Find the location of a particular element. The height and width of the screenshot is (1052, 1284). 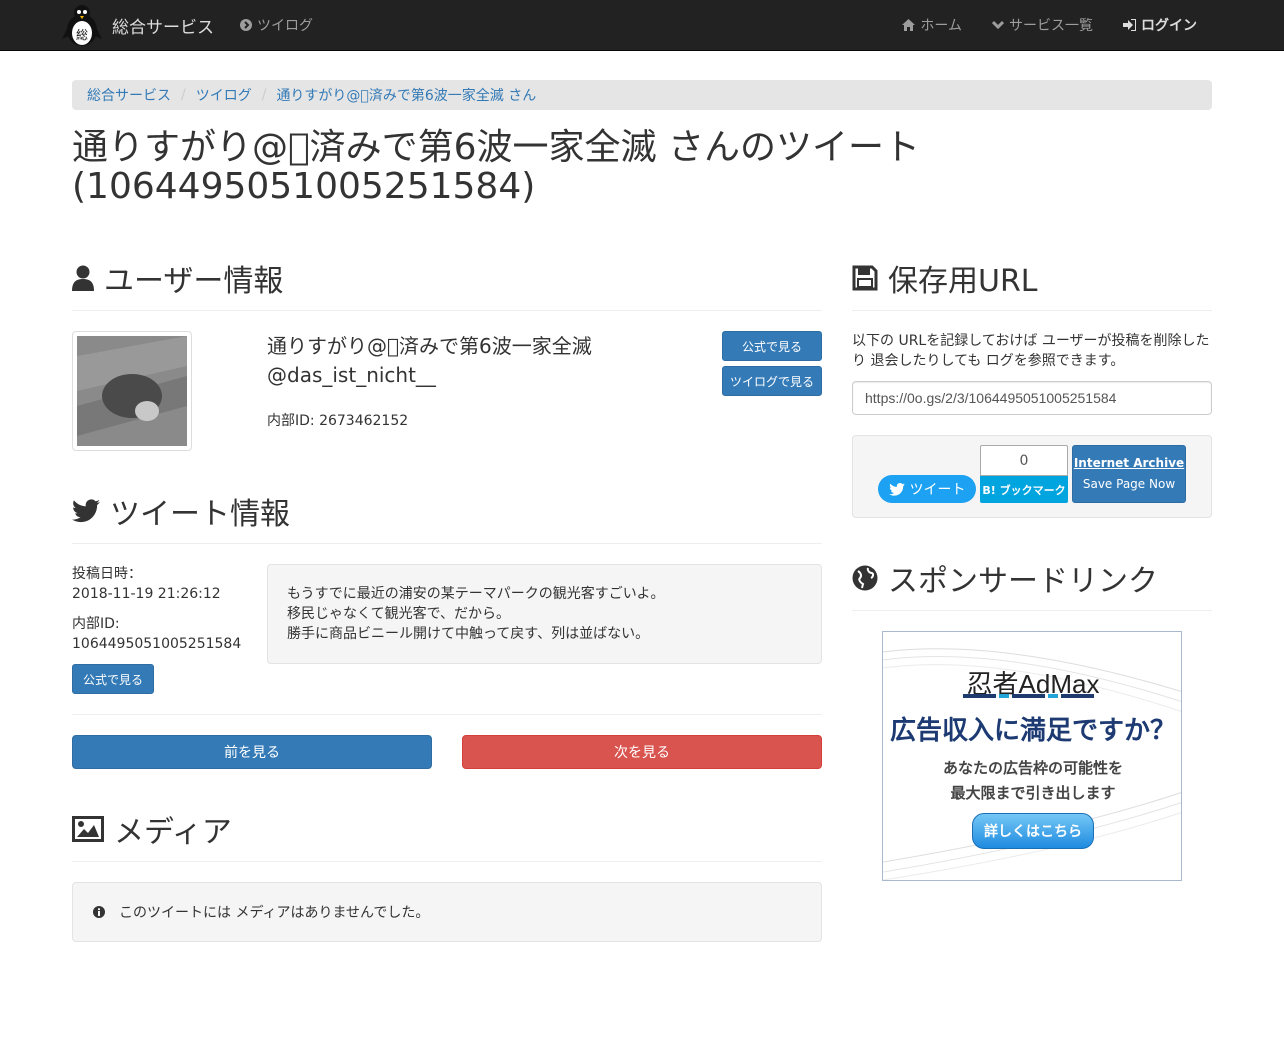

page-title-line2: (1064495051005251584) is located at coordinates (304, 186).